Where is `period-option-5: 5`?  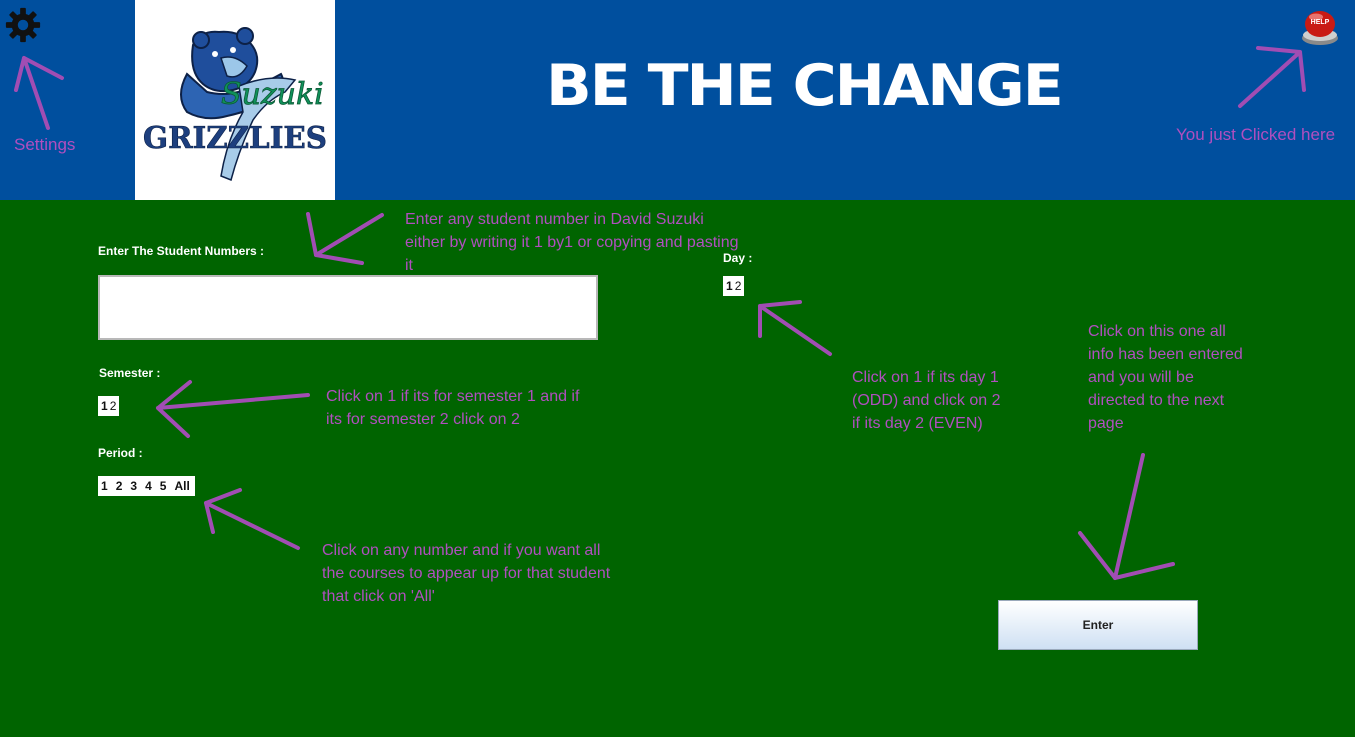
period-option-5: 5 is located at coordinates (163, 486).